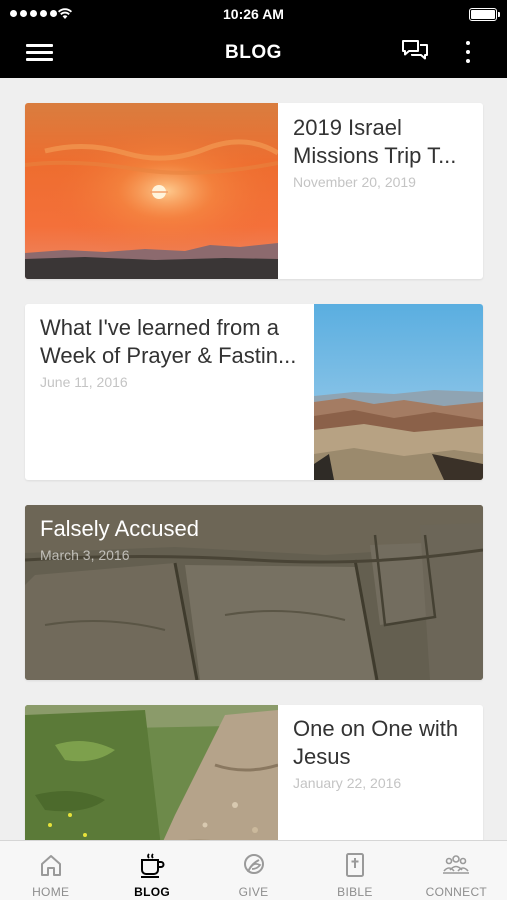  Describe the element at coordinates (152, 892) in the screenshot. I see `tab-label: BLOG` at that location.